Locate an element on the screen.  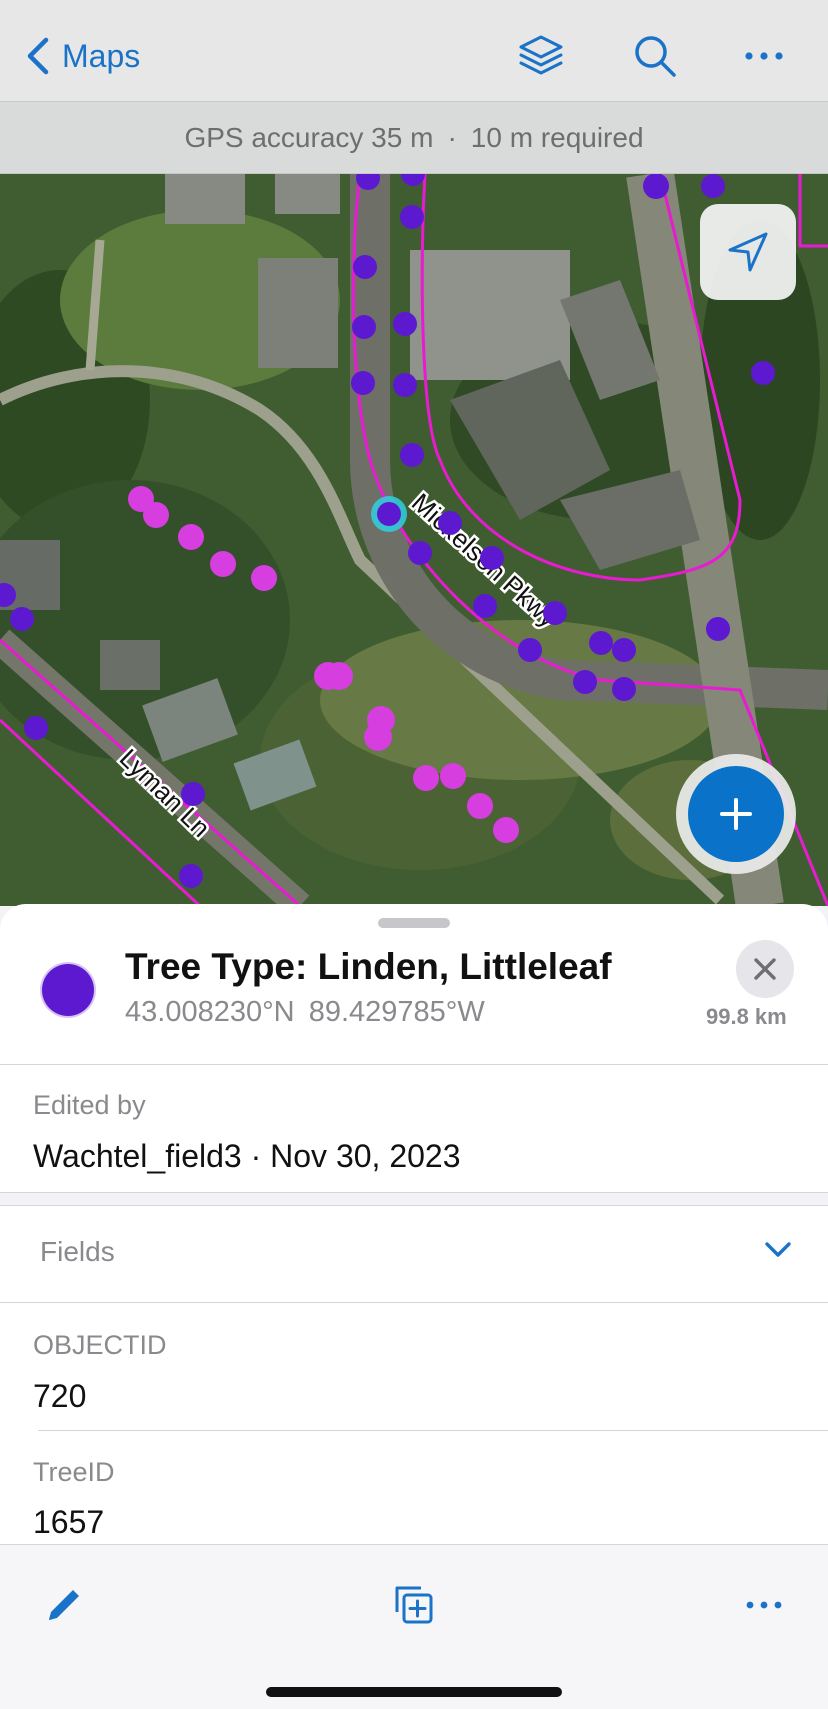
layers-button is located at coordinates (541, 56).